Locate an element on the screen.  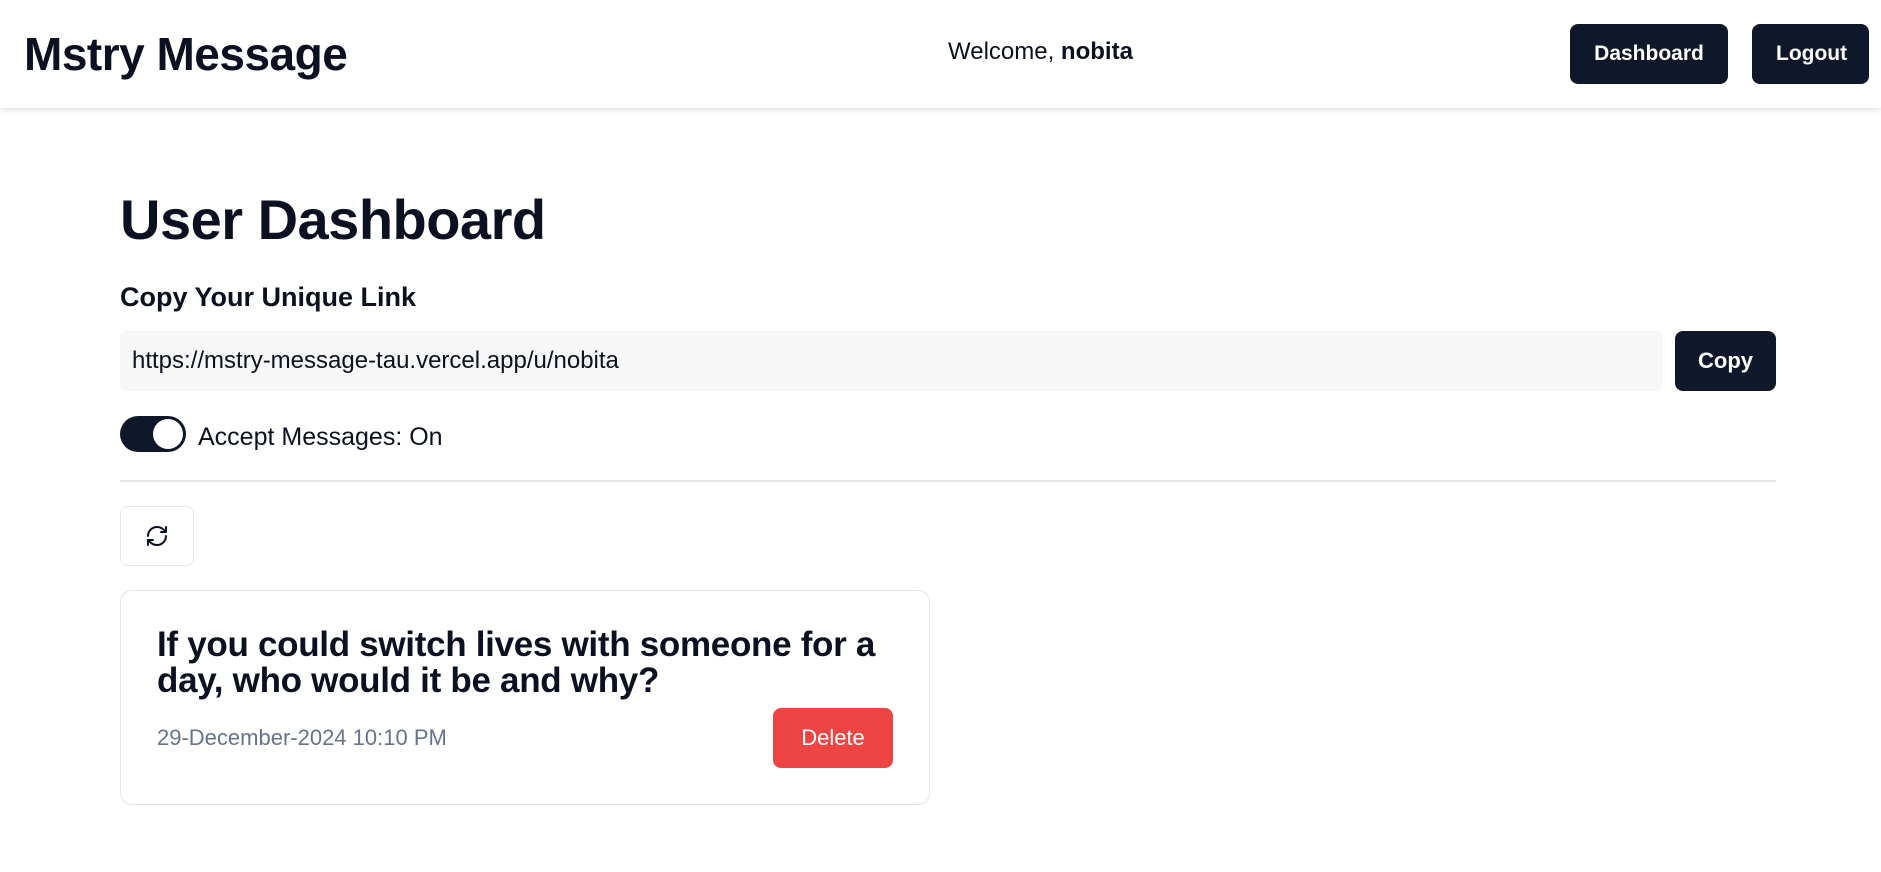
logout-button: Logout is located at coordinates (1810, 54).